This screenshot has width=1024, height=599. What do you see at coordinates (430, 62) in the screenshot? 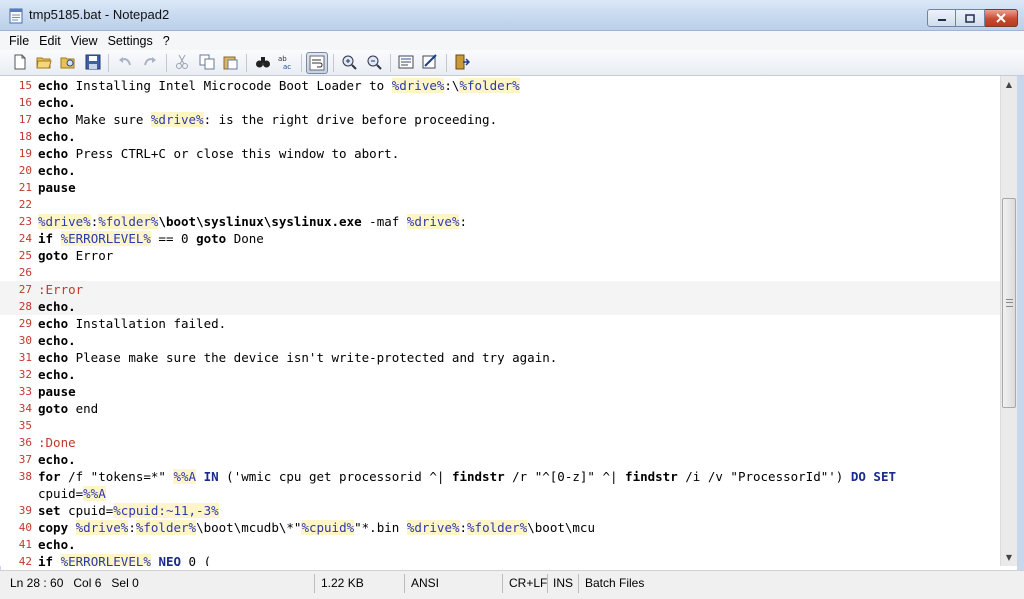
I see `customize-icon` at bounding box center [430, 62].